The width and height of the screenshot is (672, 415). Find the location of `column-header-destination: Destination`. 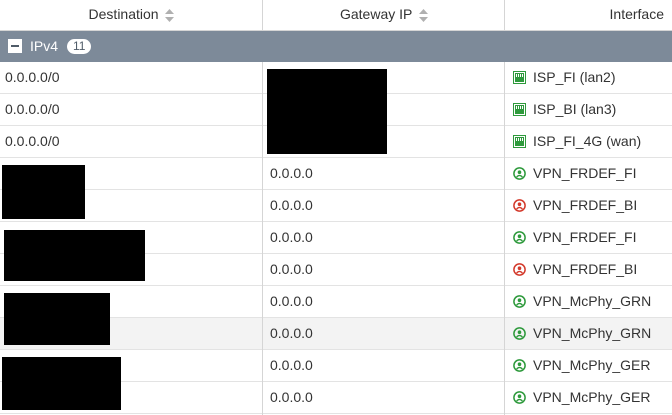

column-header-destination: Destination is located at coordinates (131, 15).